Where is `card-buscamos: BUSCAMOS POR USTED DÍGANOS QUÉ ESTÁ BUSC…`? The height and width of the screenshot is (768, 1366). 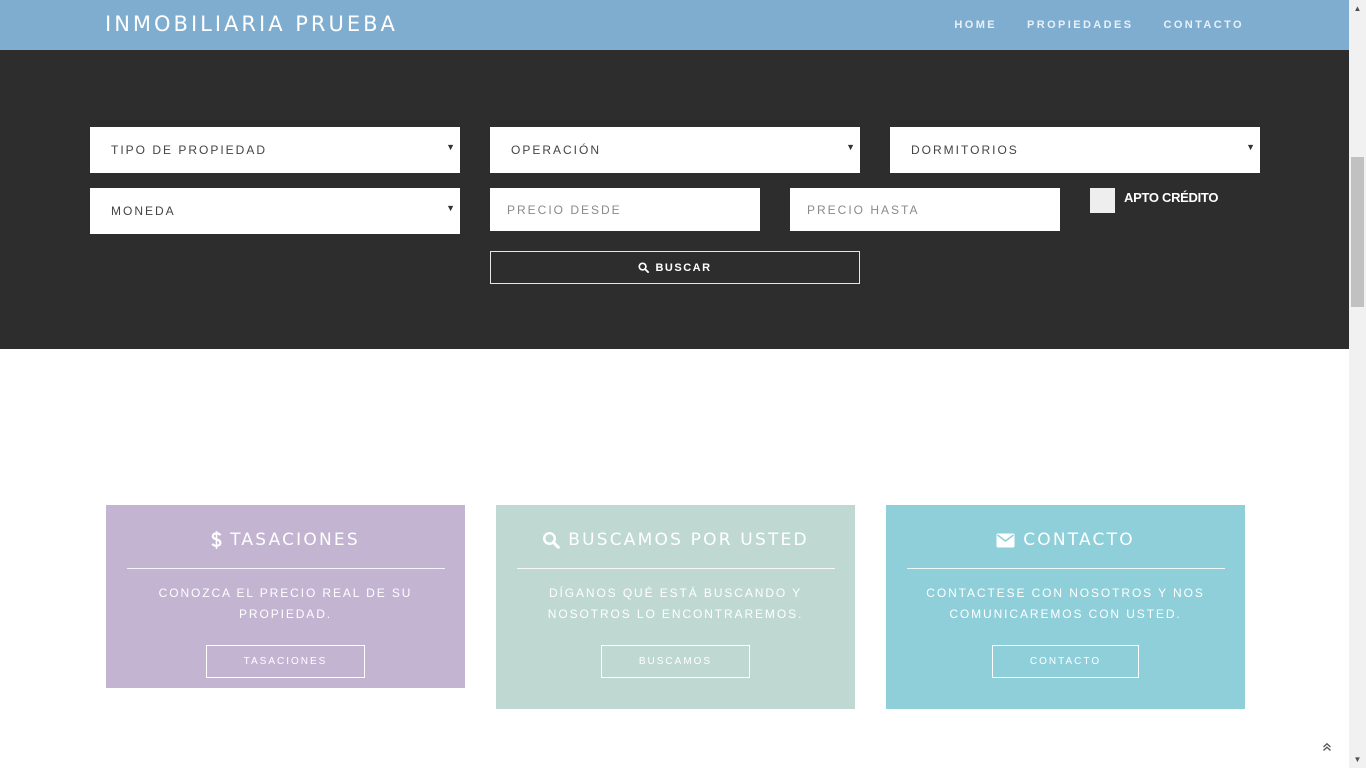 card-buscamos: BUSCAMOS POR USTED DÍGANOS QUÉ ESTÁ BUSC… is located at coordinates (675, 607).